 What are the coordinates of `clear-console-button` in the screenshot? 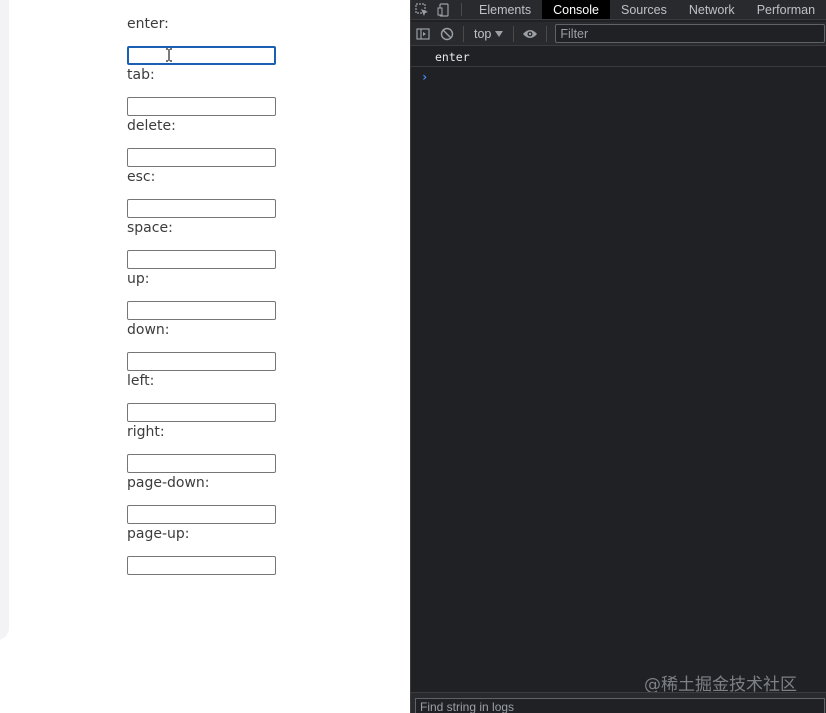 It's located at (447, 34).